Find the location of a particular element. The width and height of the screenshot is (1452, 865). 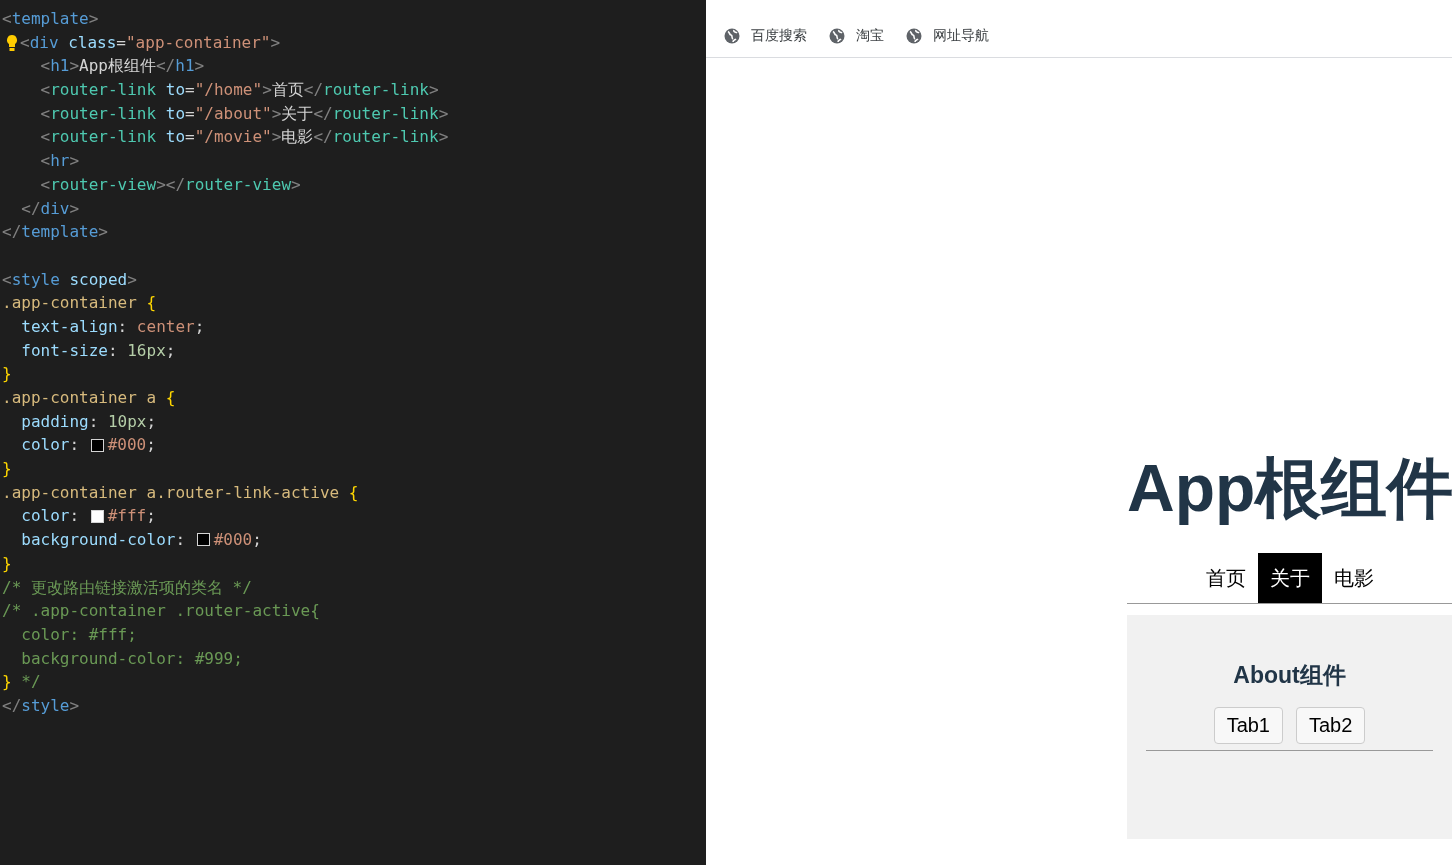

code-text: color: #fff; is located at coordinates (78, 634).